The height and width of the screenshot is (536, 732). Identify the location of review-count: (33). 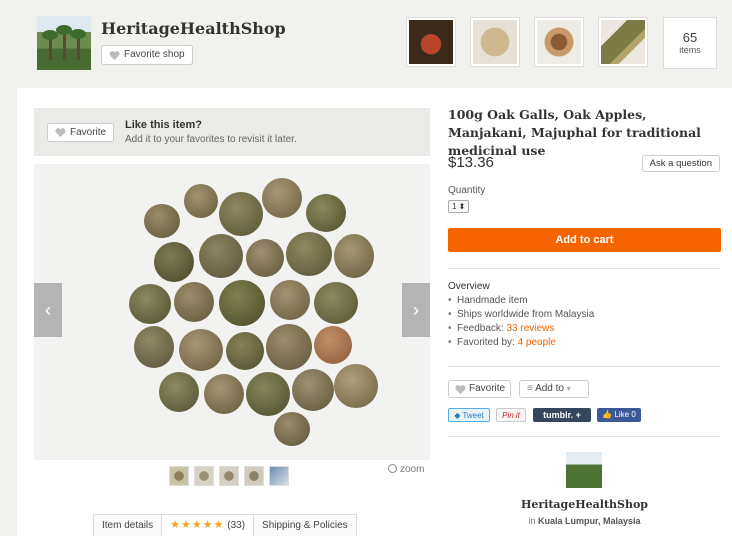
(236, 525).